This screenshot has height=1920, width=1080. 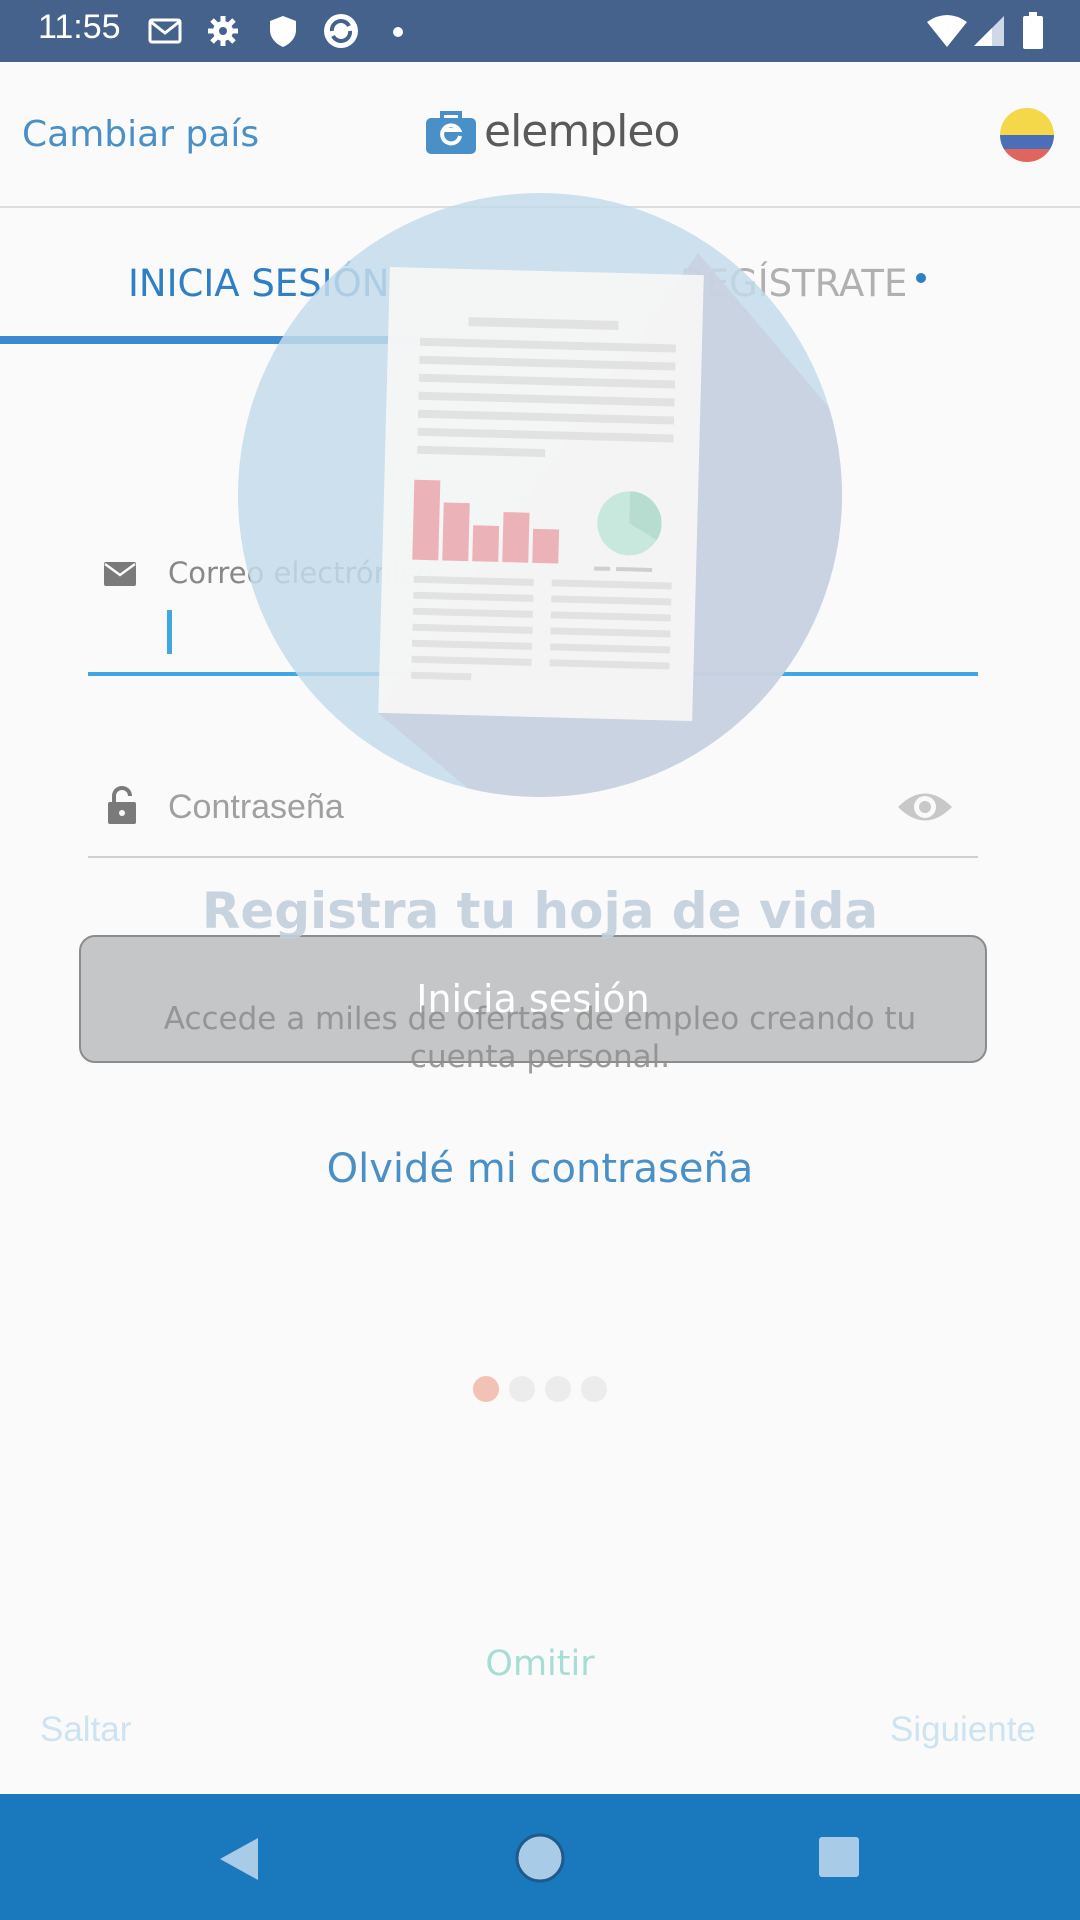 I want to click on elempleo-logo: elempleo, so click(x=553, y=136).